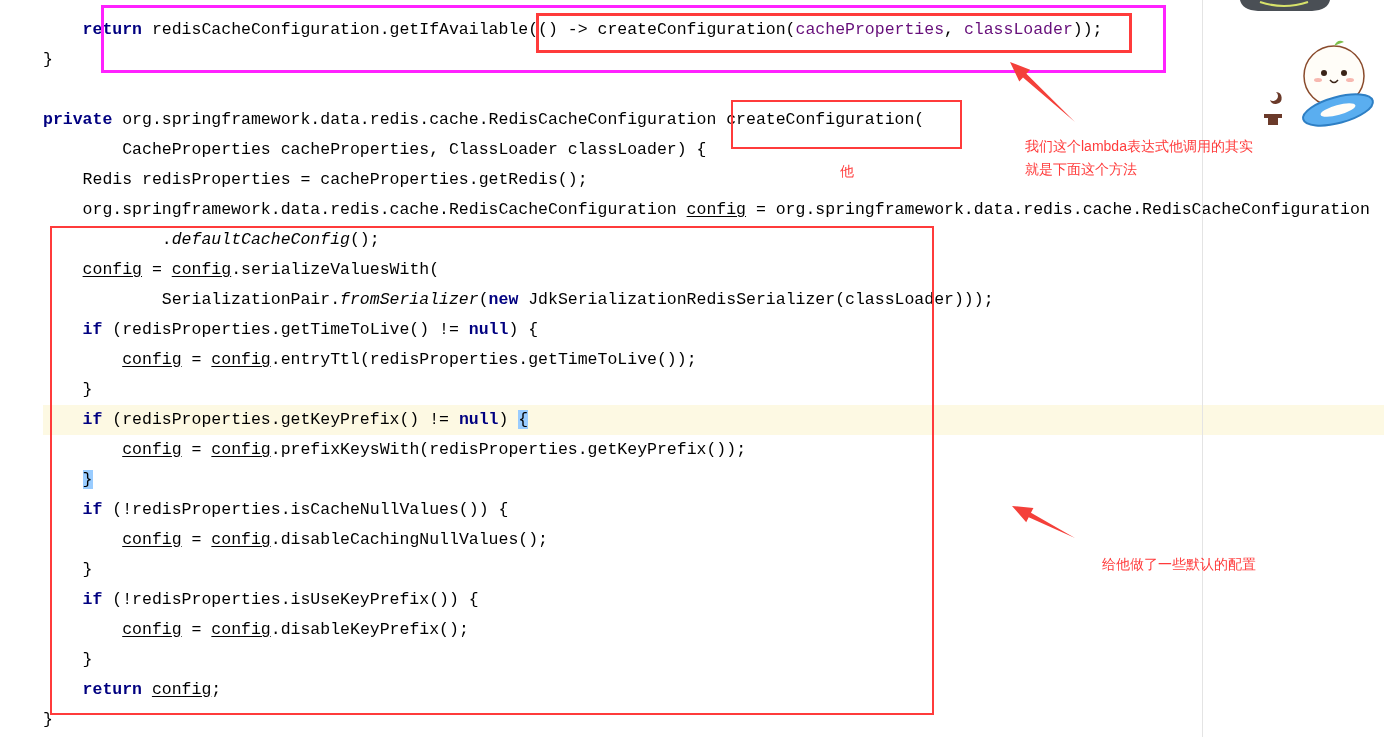 This screenshot has width=1384, height=737. I want to click on code-line: if (redisProperties.getTimeToLive() != null) {, so click(310, 330).